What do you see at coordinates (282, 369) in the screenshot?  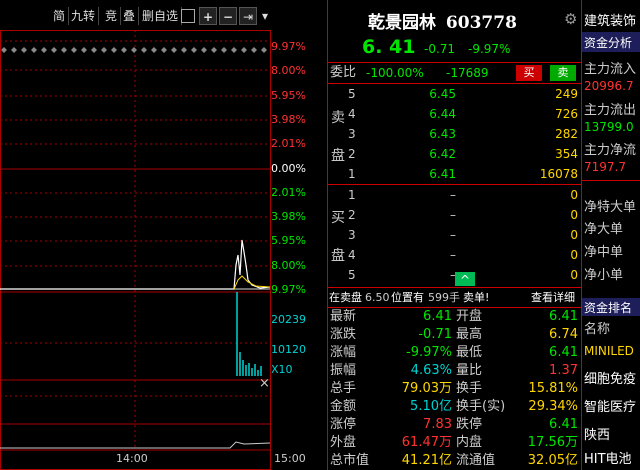 I see `volume-scale-label: X10` at bounding box center [282, 369].